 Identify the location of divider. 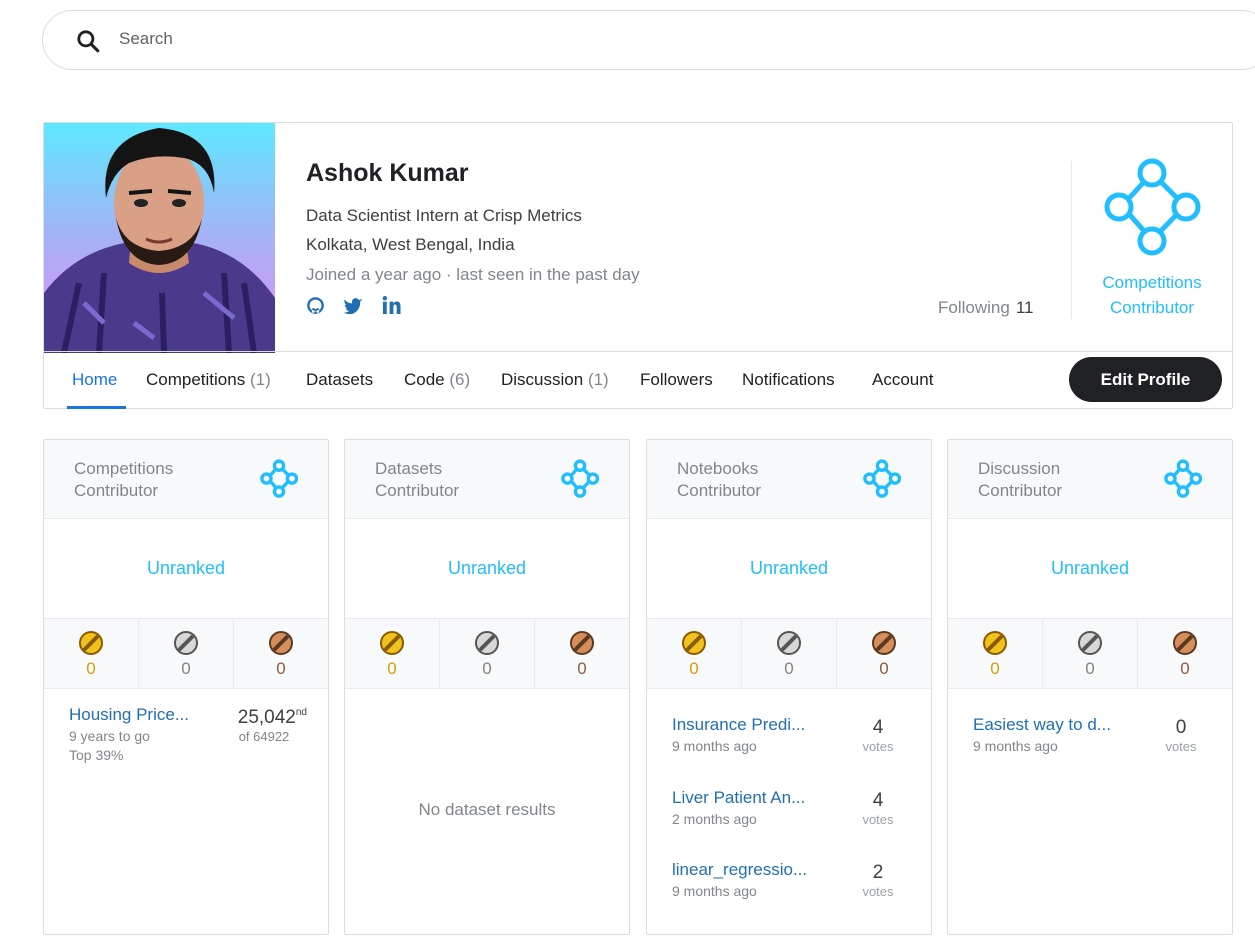
(1071, 240).